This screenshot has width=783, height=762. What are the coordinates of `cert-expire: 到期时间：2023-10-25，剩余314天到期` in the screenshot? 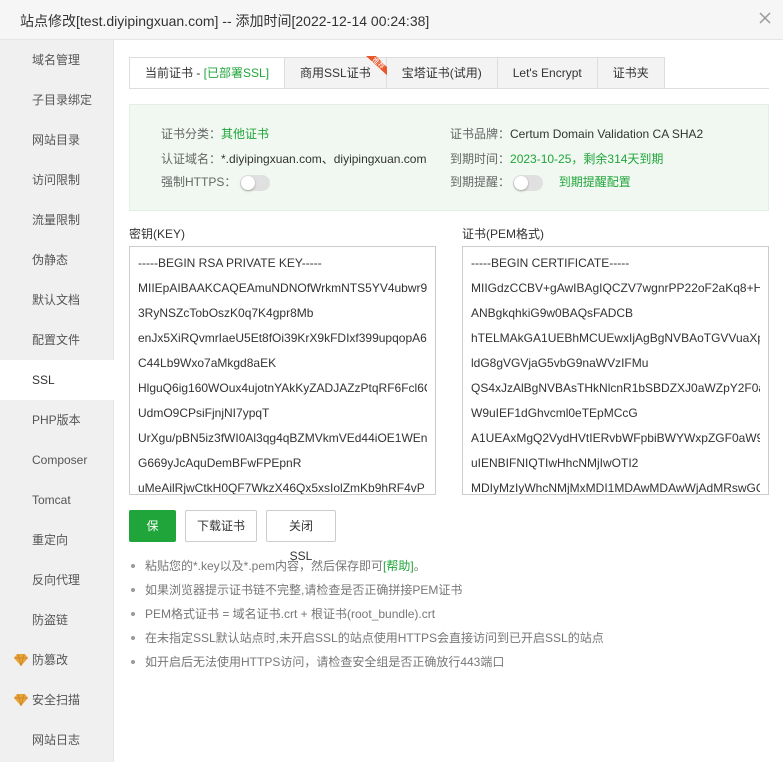 It's located at (557, 159).